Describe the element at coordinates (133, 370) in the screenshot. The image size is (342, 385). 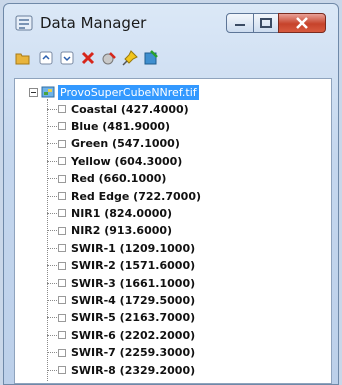
I see `band-label: SWIR-8 (2329.2000)` at that location.